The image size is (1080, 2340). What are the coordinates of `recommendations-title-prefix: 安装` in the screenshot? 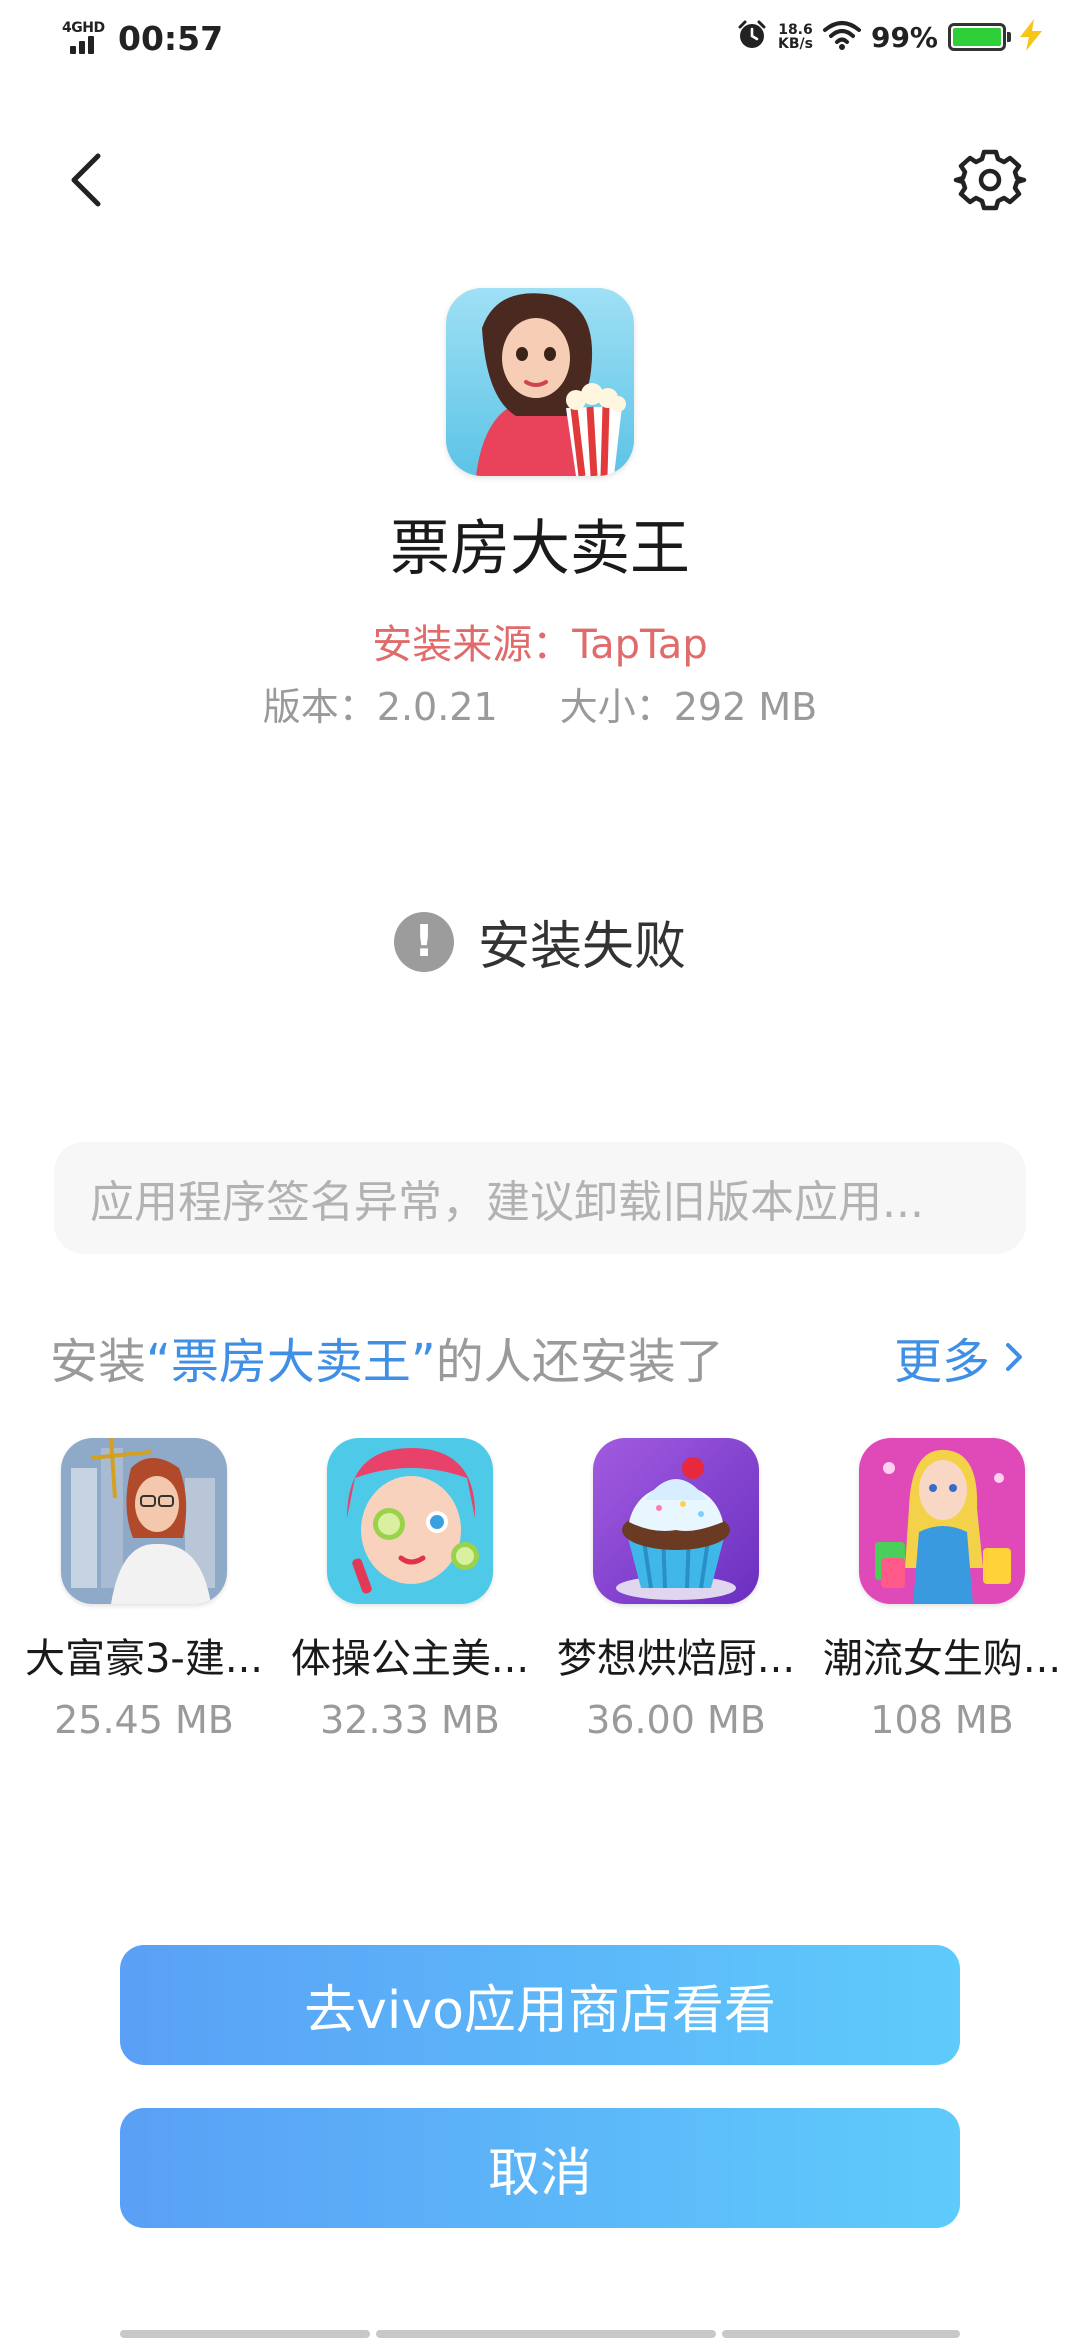 It's located at (98, 1362).